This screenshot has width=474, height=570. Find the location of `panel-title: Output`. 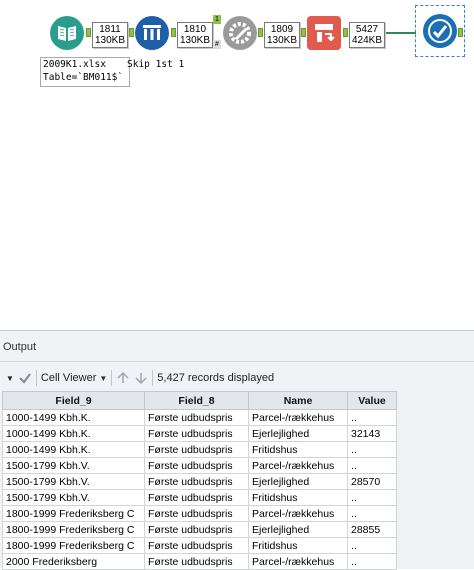

panel-title: Output is located at coordinates (20, 347).